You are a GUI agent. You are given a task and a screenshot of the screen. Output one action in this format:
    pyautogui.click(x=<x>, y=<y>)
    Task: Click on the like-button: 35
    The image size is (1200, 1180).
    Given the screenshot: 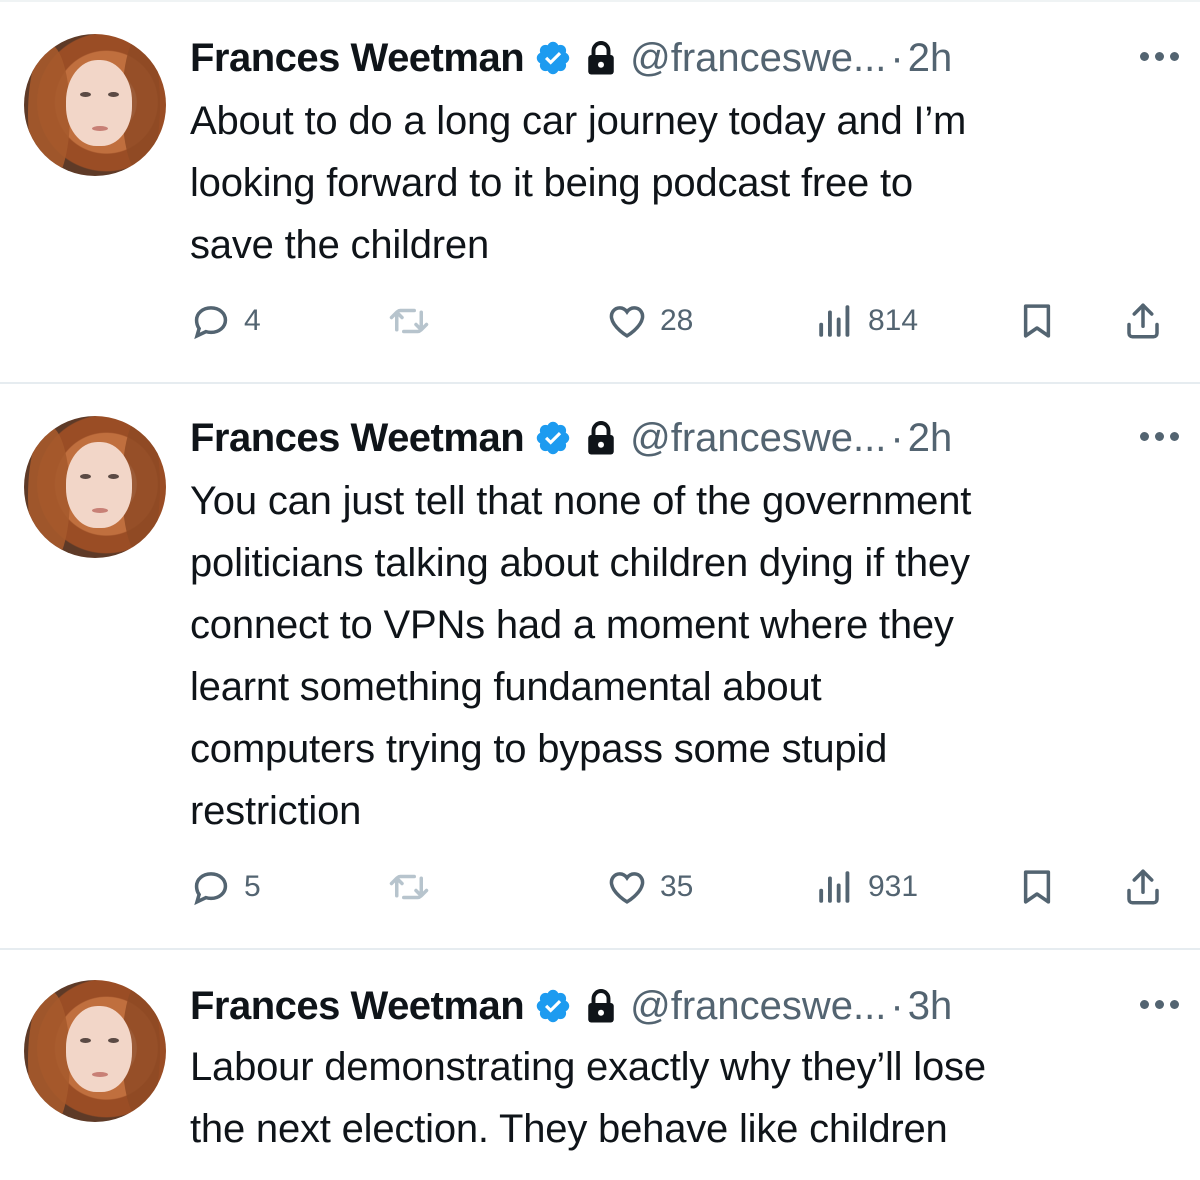 What is the action you would take?
    pyautogui.click(x=649, y=887)
    